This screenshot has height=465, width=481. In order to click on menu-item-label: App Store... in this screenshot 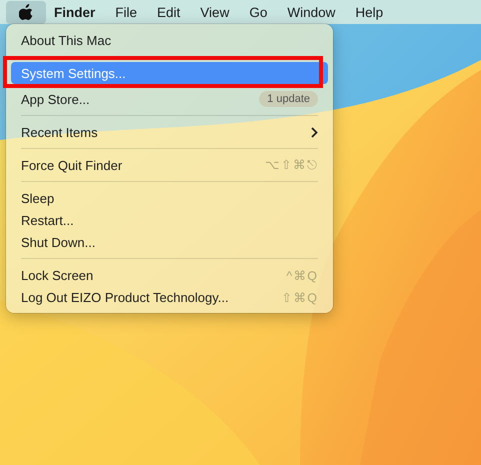, I will do `click(56, 99)`.